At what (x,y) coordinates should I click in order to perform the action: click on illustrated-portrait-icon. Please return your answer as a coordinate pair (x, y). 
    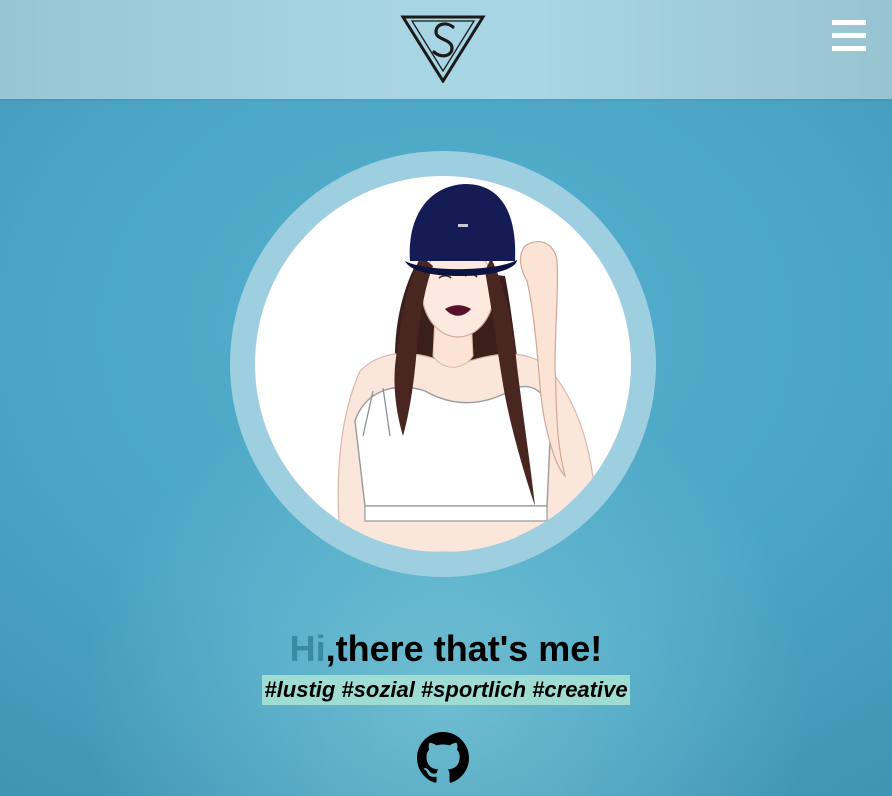
    Looking at the image, I should click on (467, 368).